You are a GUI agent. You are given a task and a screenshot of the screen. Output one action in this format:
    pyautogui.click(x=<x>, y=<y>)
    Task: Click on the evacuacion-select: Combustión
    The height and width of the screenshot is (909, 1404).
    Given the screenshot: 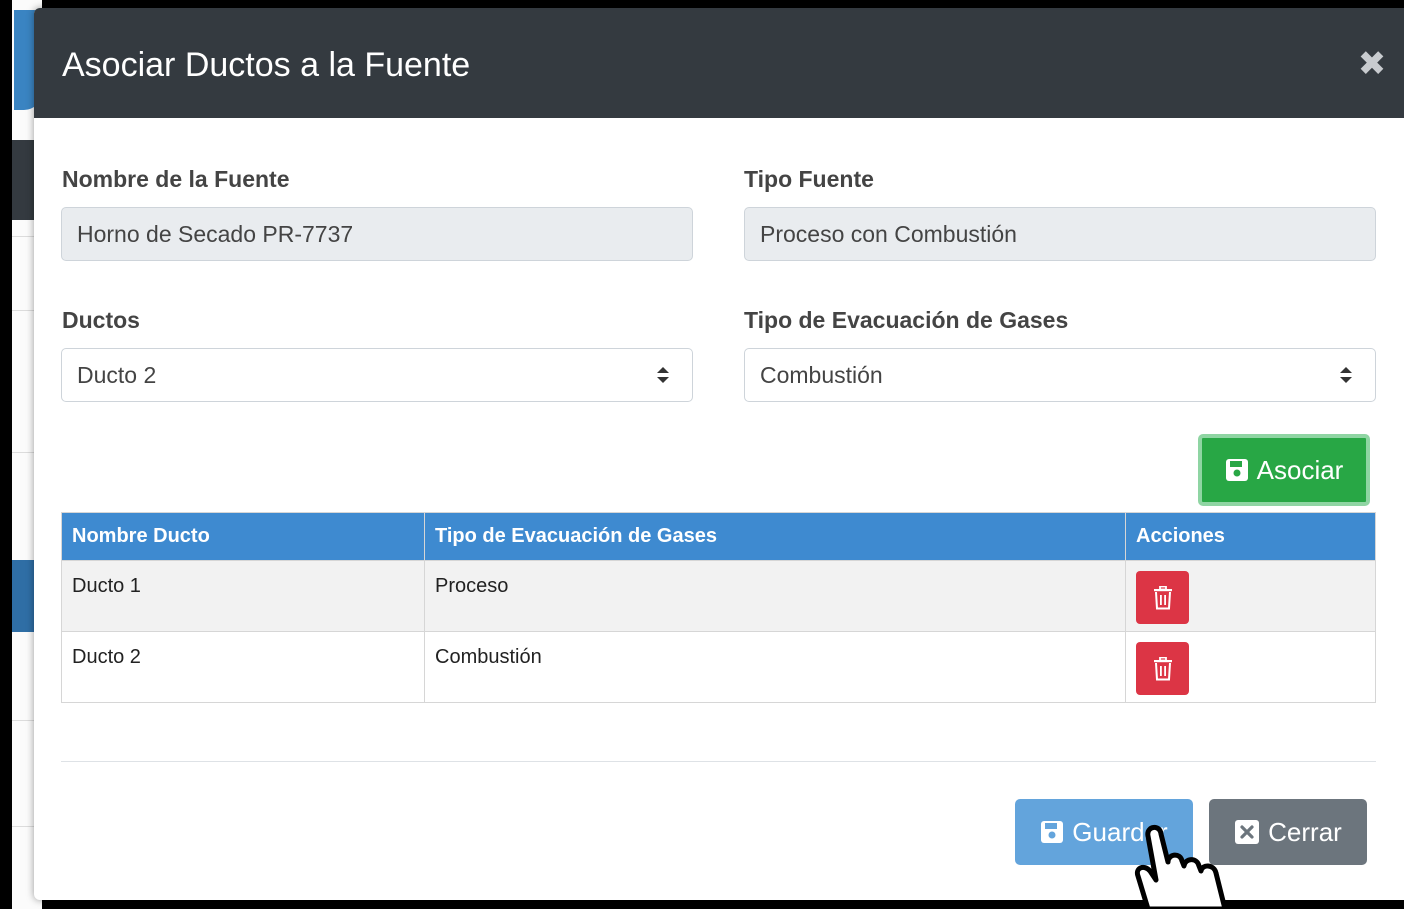 What is the action you would take?
    pyautogui.click(x=1060, y=375)
    